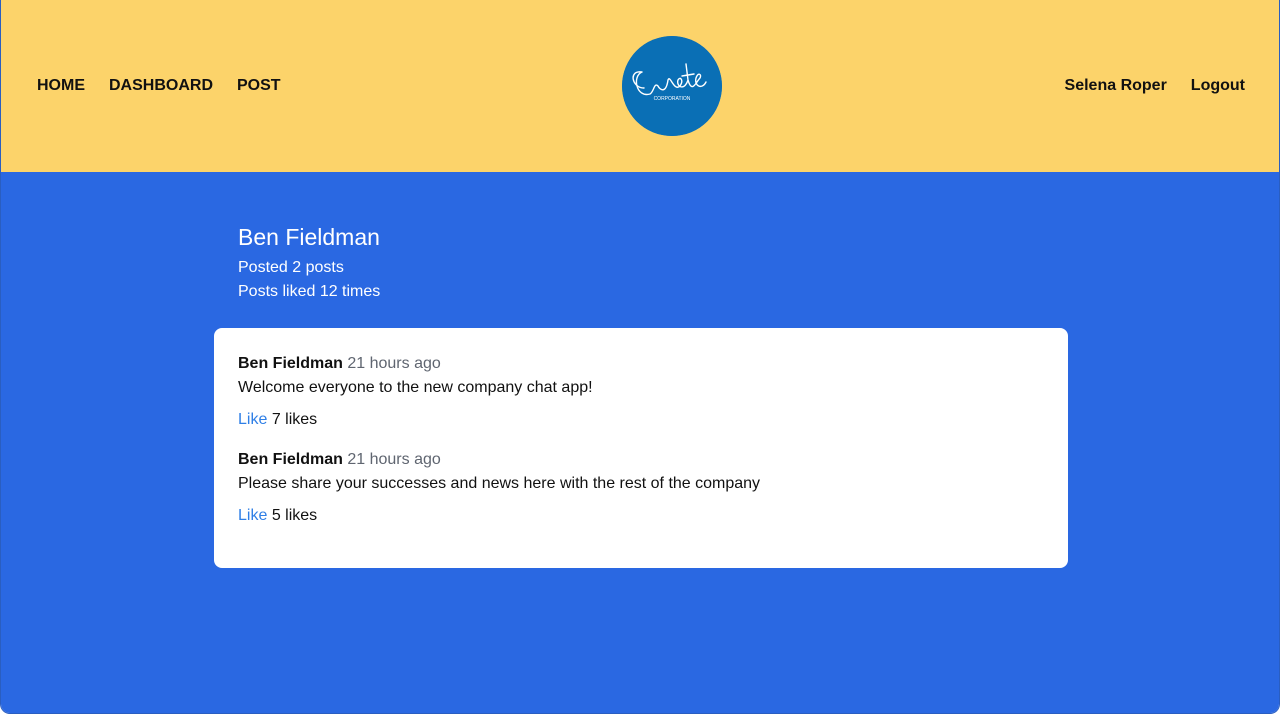  I want to click on like-count: 7 likes, so click(294, 419).